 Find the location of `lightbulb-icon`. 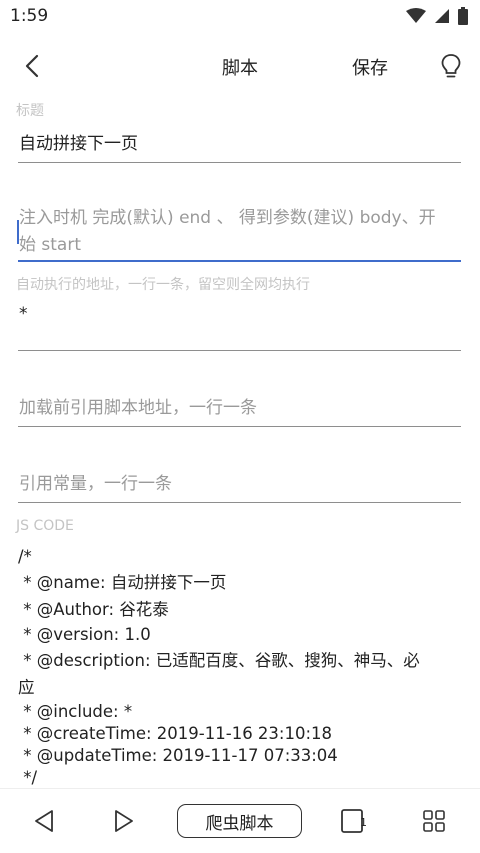

lightbulb-icon is located at coordinates (451, 66).